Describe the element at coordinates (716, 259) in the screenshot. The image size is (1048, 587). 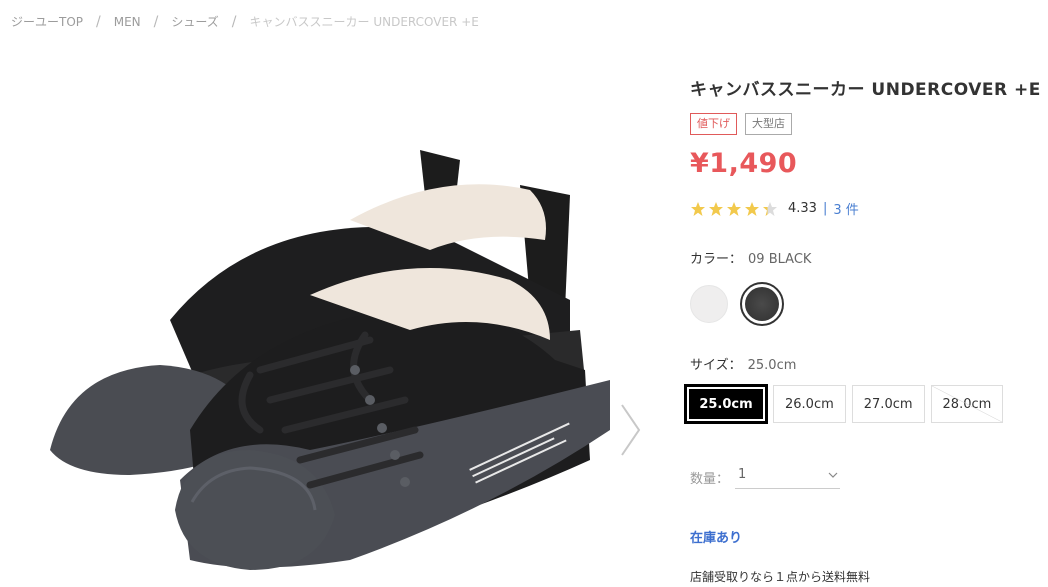
I see `color-label: カラー：` at that location.